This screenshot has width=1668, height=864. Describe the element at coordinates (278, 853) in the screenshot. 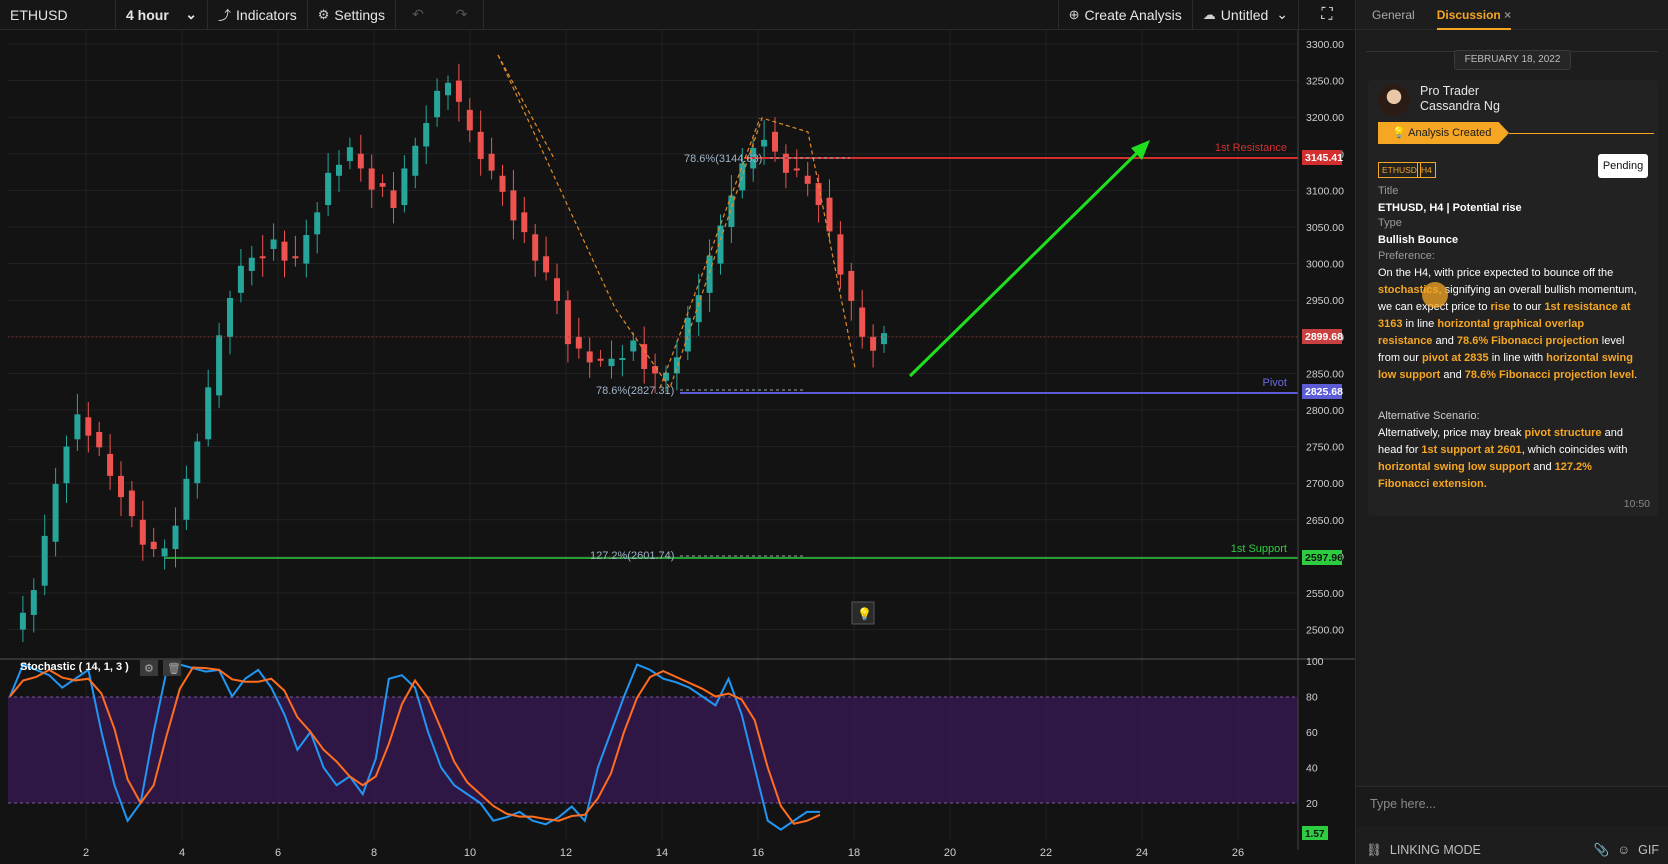

I see `date-tick: 6` at that location.